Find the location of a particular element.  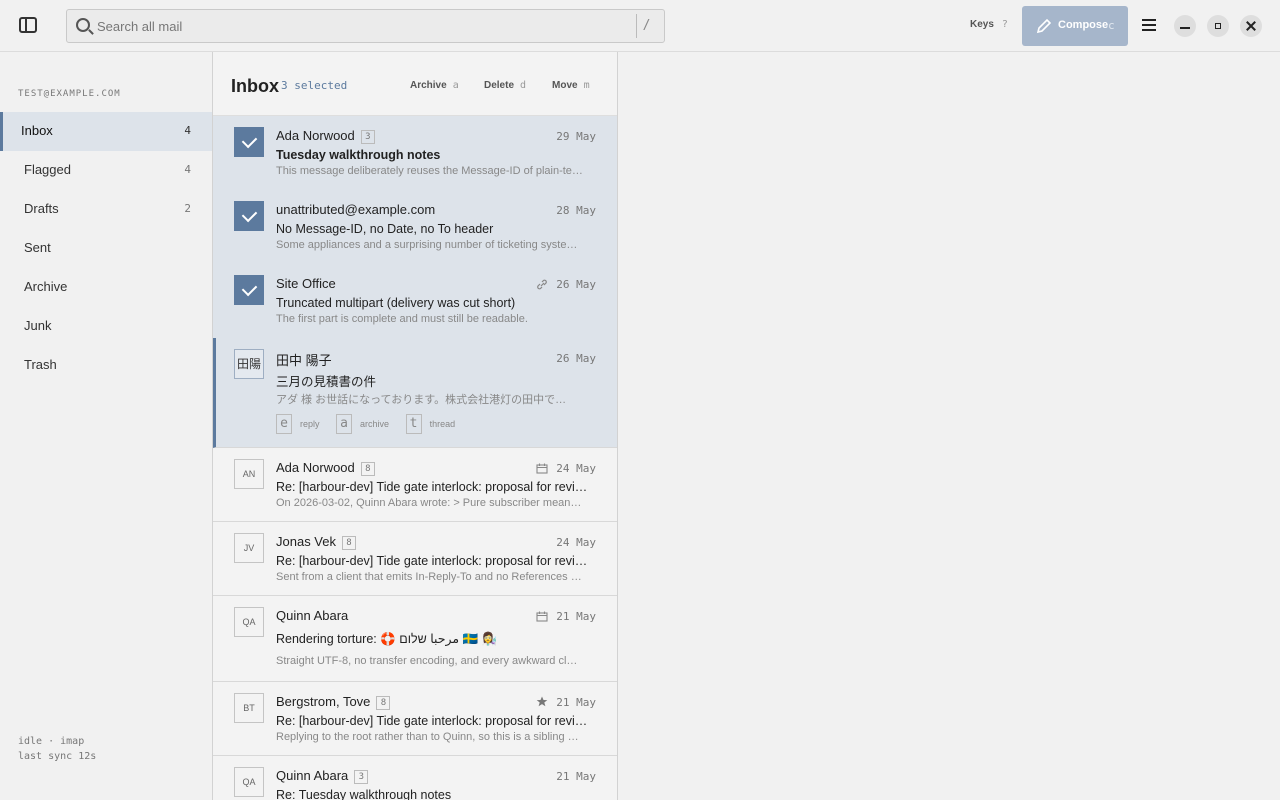

message-sender: Site Office is located at coordinates (306, 283).